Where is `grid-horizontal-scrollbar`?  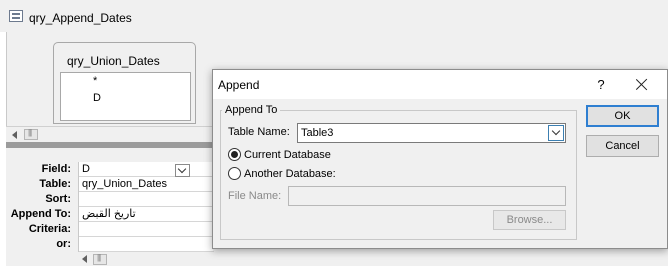
grid-horizontal-scrollbar is located at coordinates (145, 259).